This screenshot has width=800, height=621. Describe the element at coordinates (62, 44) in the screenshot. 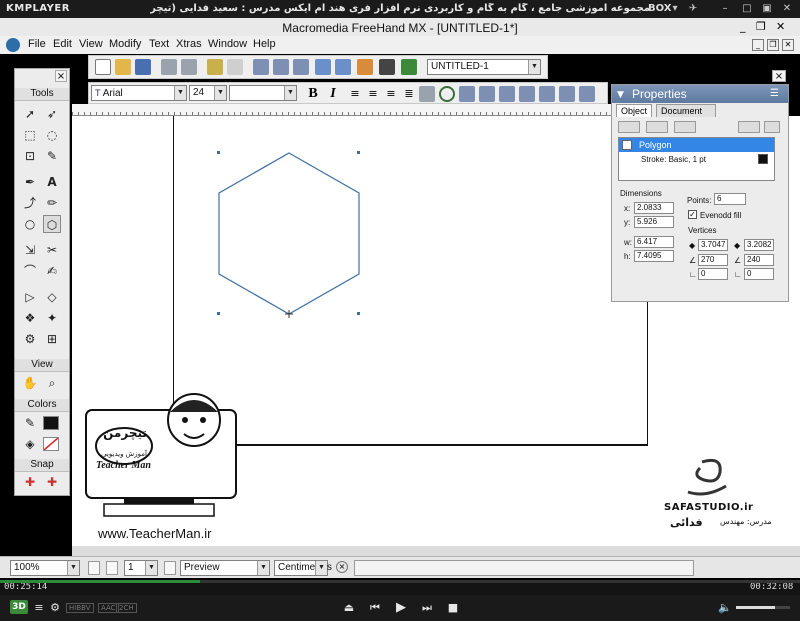

I see `menu-edit: Edit` at that location.